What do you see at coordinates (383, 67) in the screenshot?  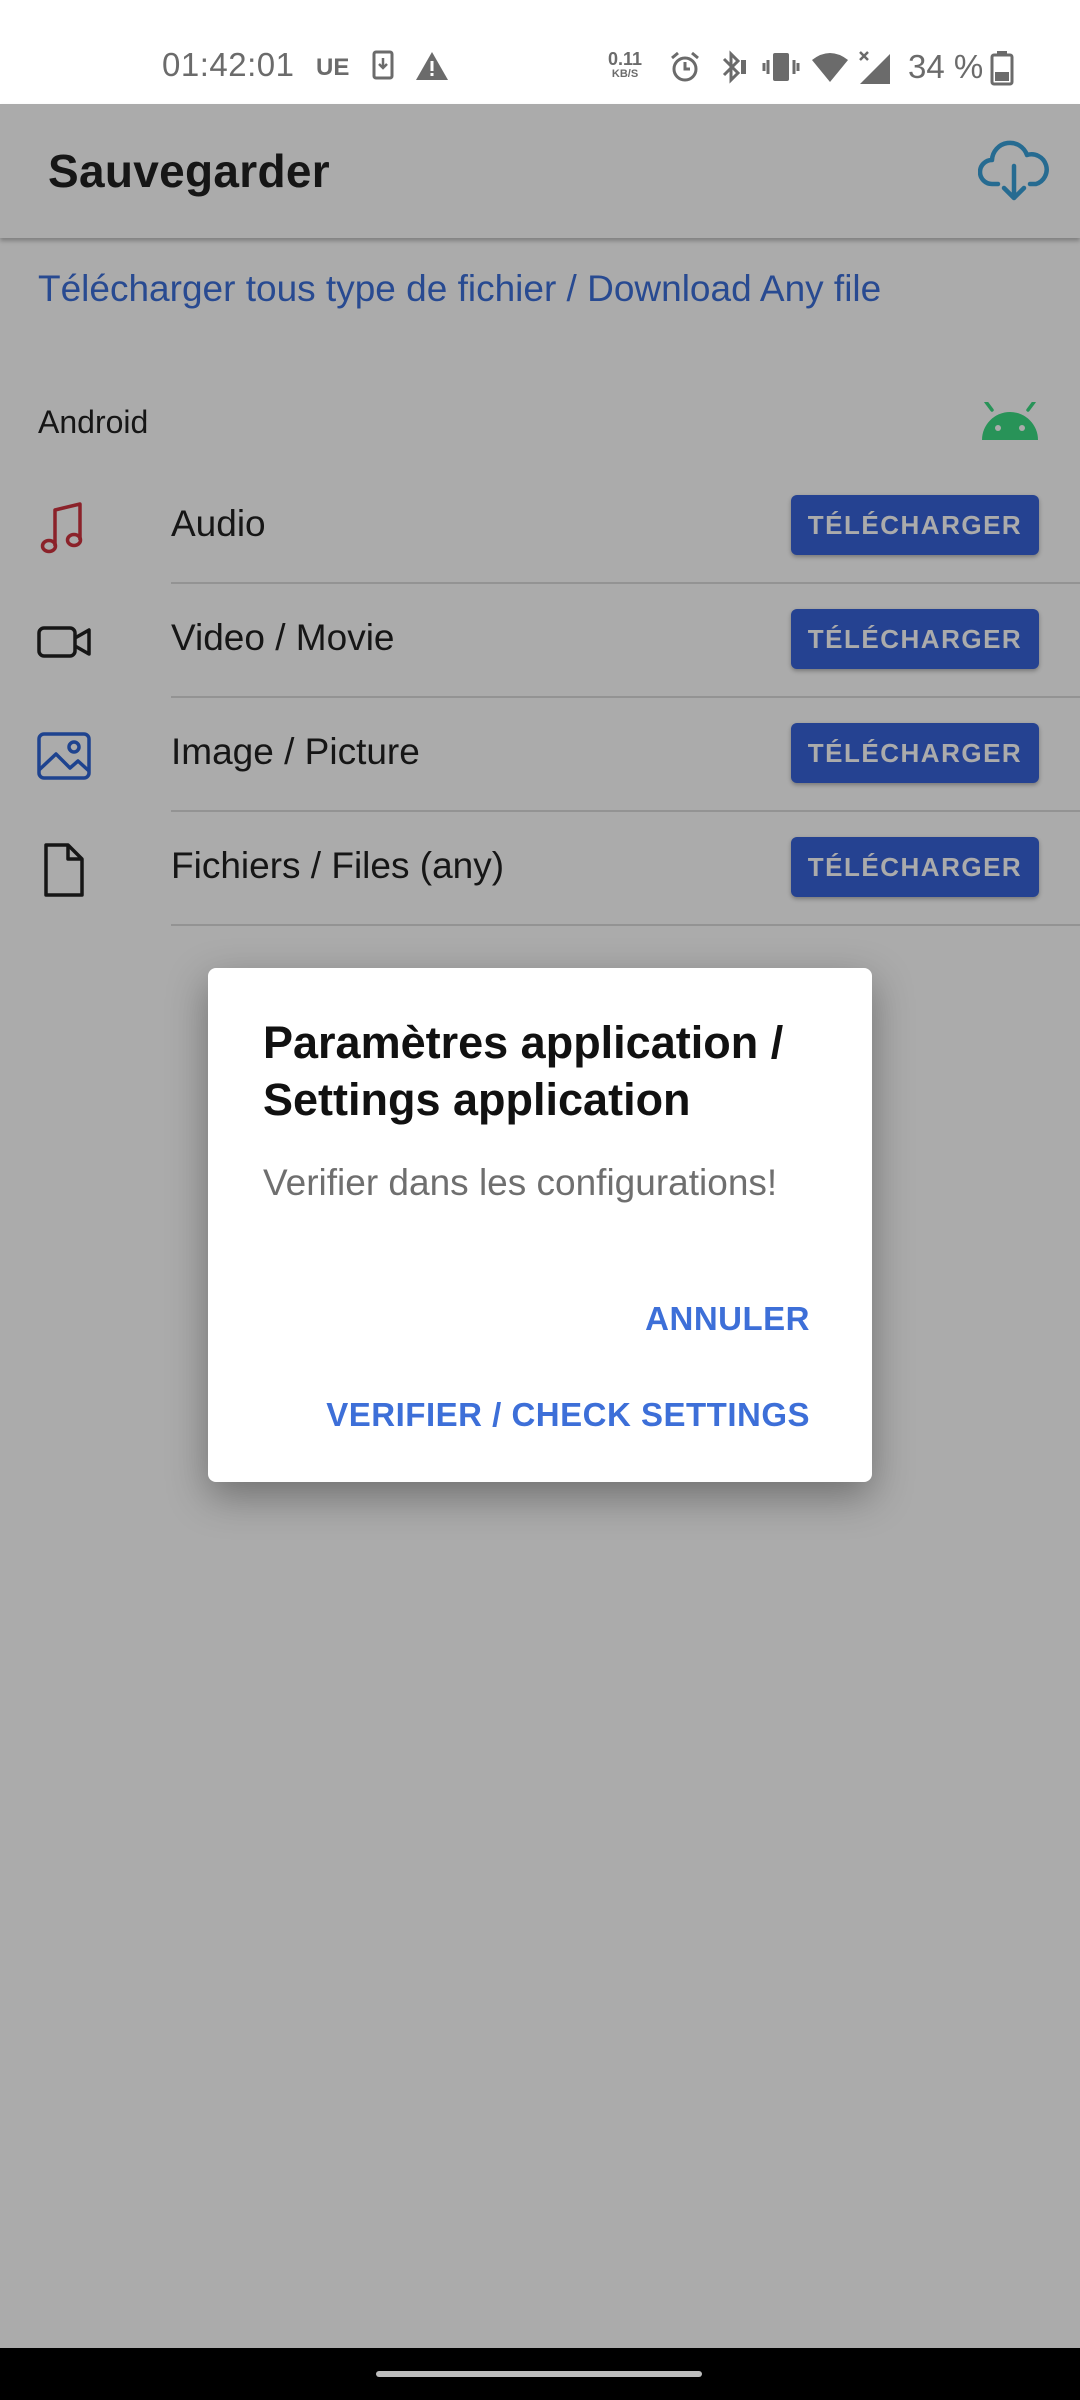 I see `download-notification-icon` at bounding box center [383, 67].